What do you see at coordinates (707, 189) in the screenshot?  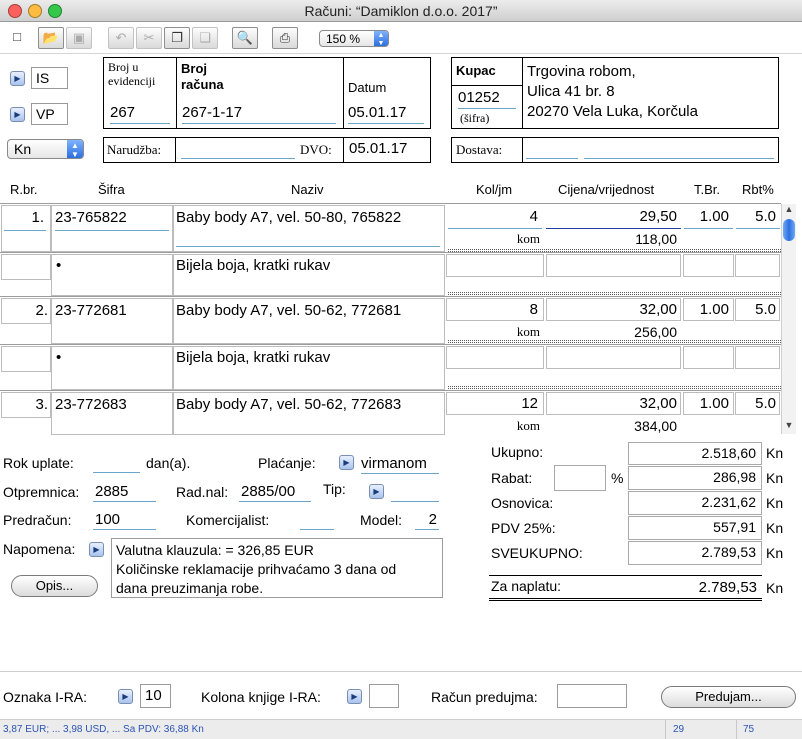 I see `col-tbr: T.Br.` at bounding box center [707, 189].